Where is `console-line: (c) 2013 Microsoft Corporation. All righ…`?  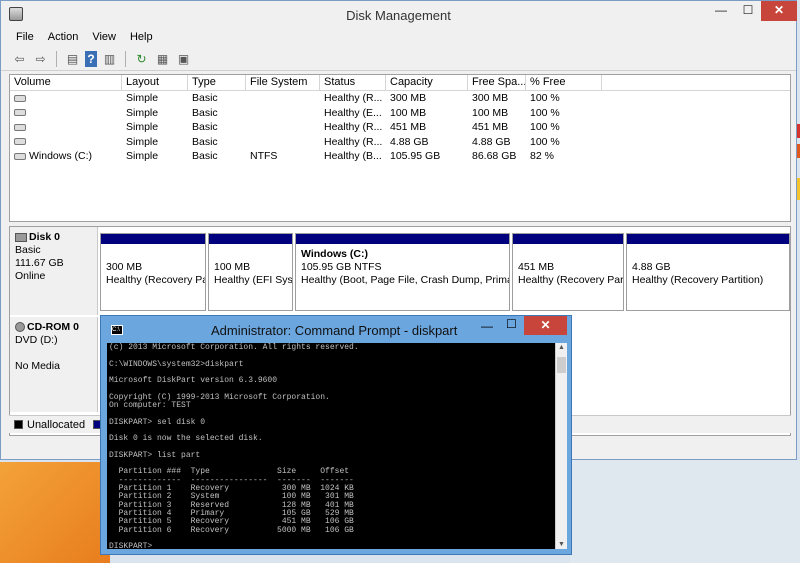
console-line: (c) 2013 Microsoft Corporation. All righ… is located at coordinates (234, 347).